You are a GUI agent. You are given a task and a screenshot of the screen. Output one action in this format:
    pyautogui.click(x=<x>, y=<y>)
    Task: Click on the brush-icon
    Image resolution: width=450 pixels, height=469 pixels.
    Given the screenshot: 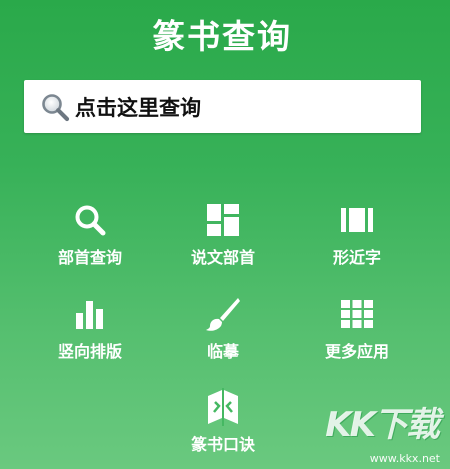 What is the action you would take?
    pyautogui.click(x=223, y=314)
    